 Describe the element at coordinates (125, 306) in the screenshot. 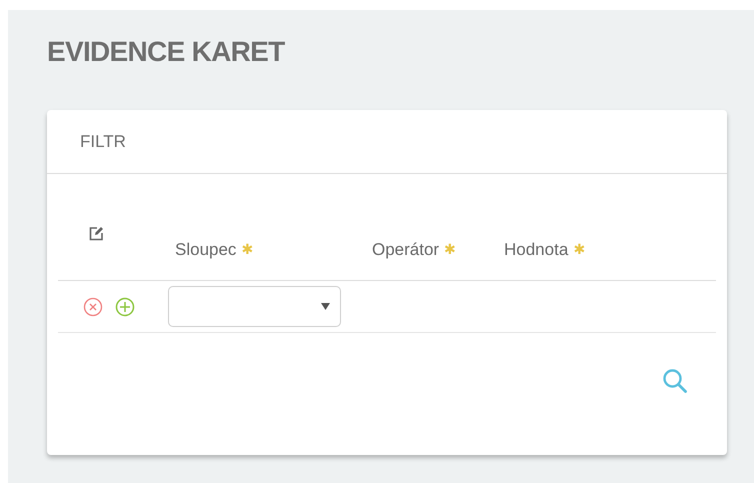

I see `add-icon` at that location.